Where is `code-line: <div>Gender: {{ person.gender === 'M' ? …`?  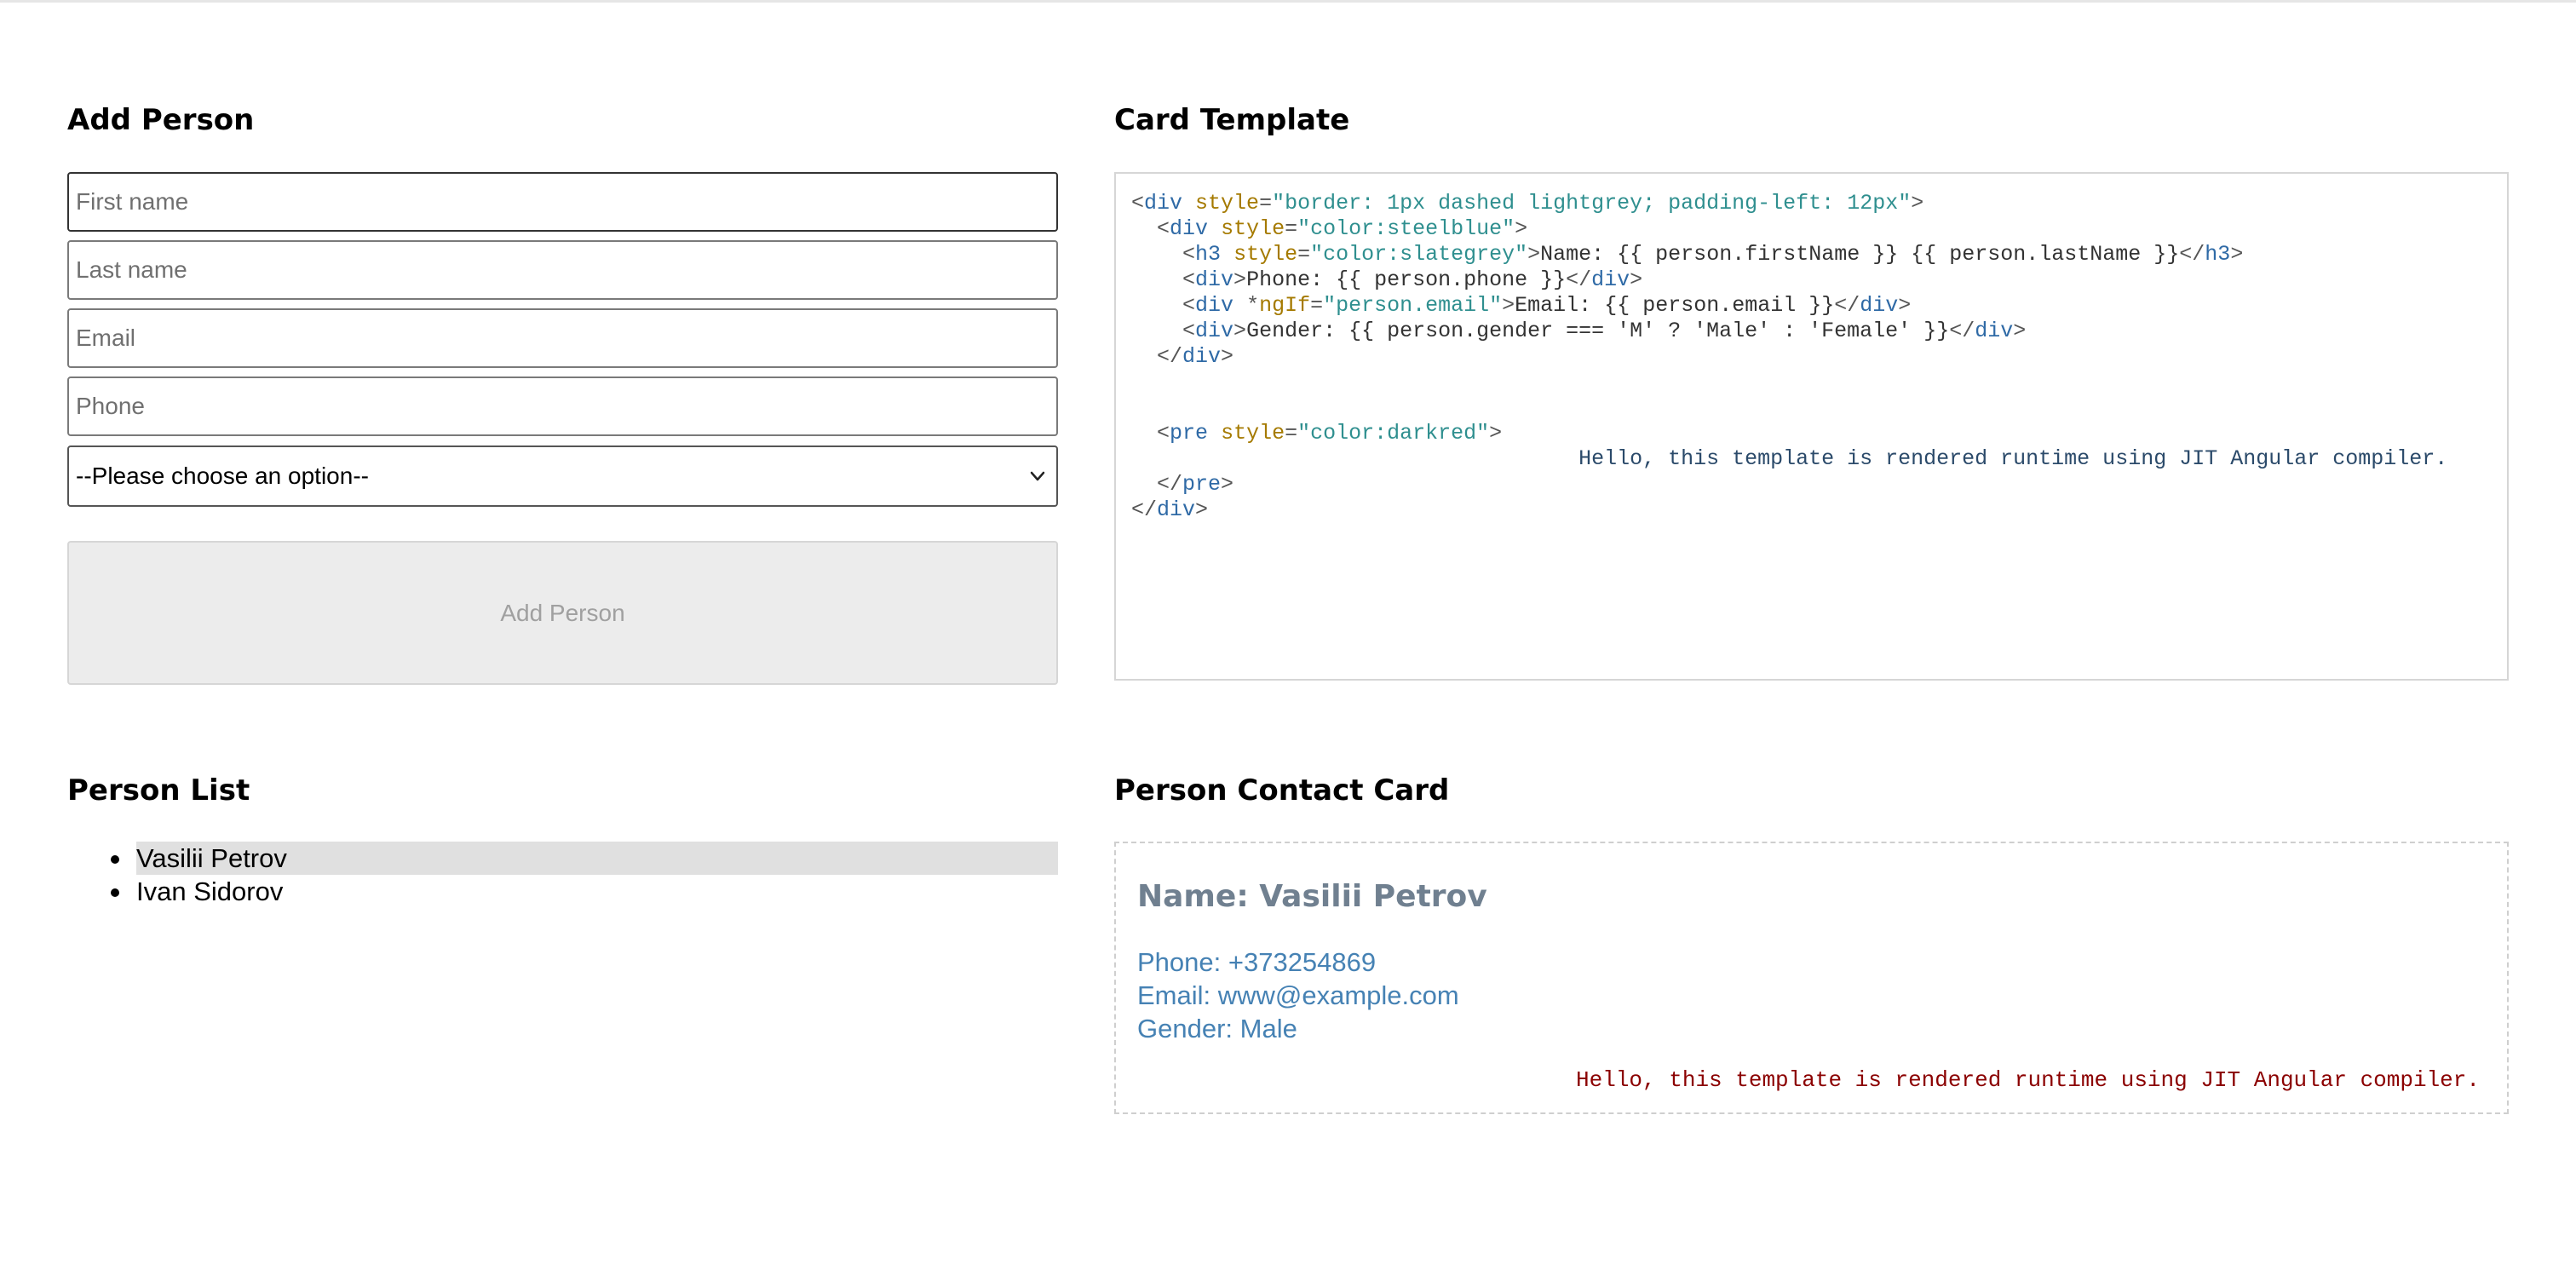 code-line: <div>Gender: {{ person.gender === 'M' ? … is located at coordinates (1605, 331).